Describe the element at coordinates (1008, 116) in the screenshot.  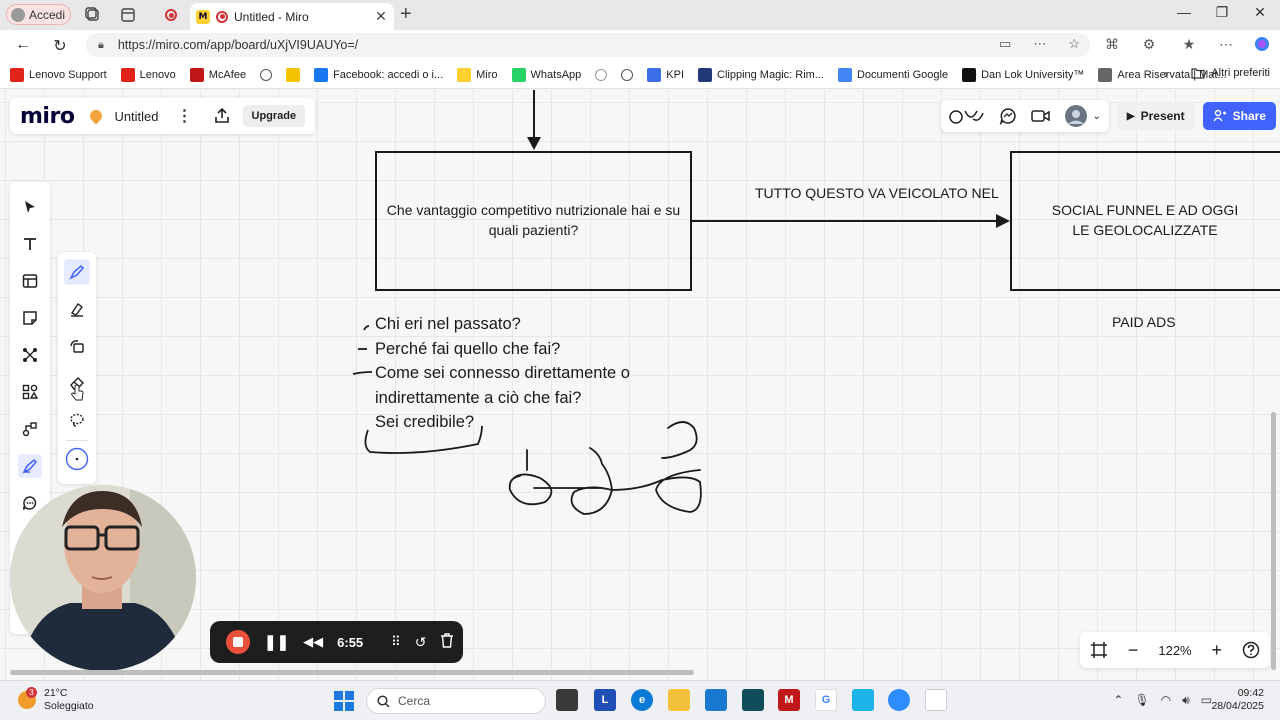
I see `comments-icon` at that location.